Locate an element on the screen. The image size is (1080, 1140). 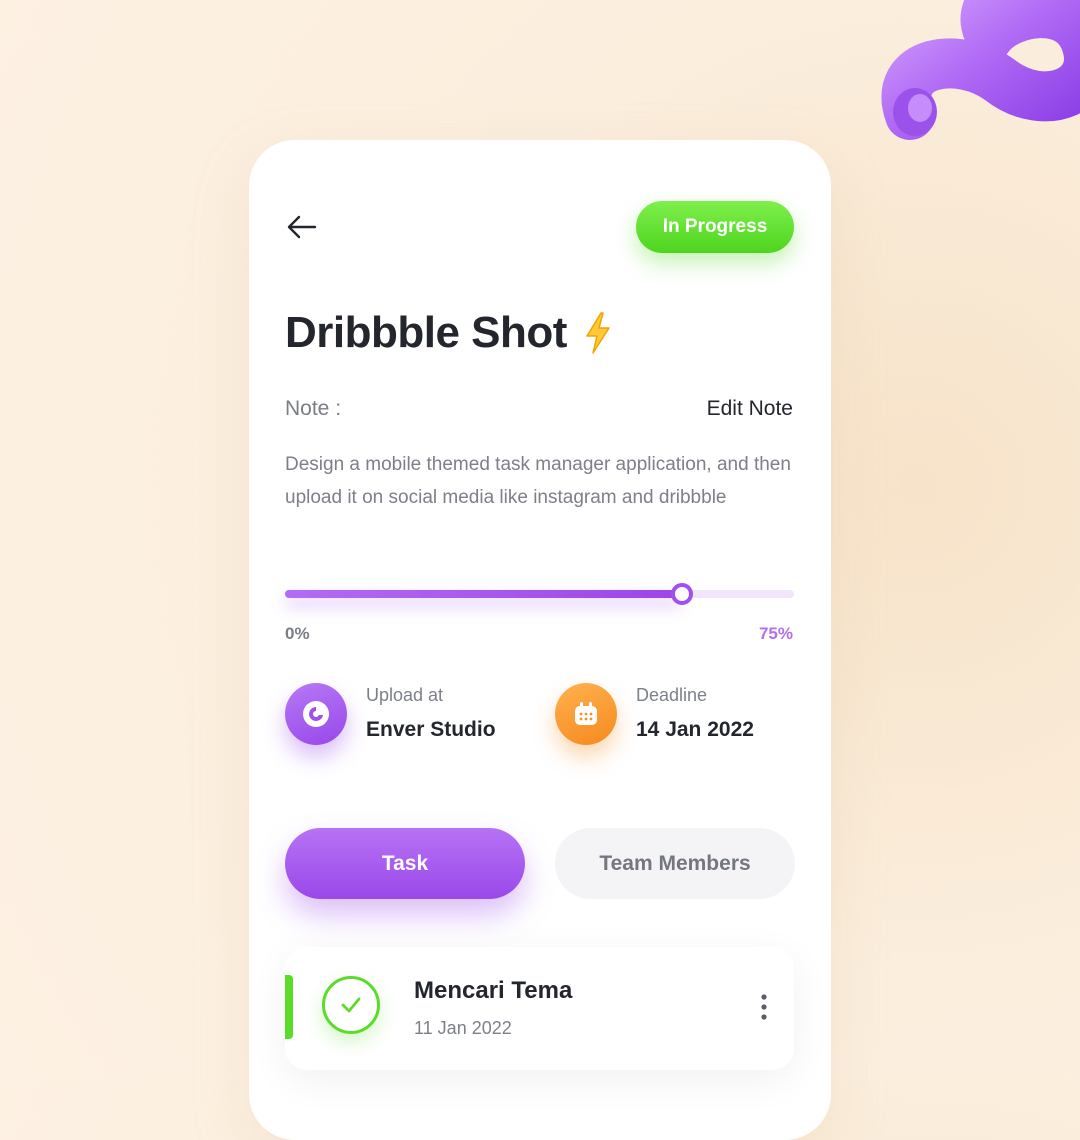
progress-fill is located at coordinates (484, 594).